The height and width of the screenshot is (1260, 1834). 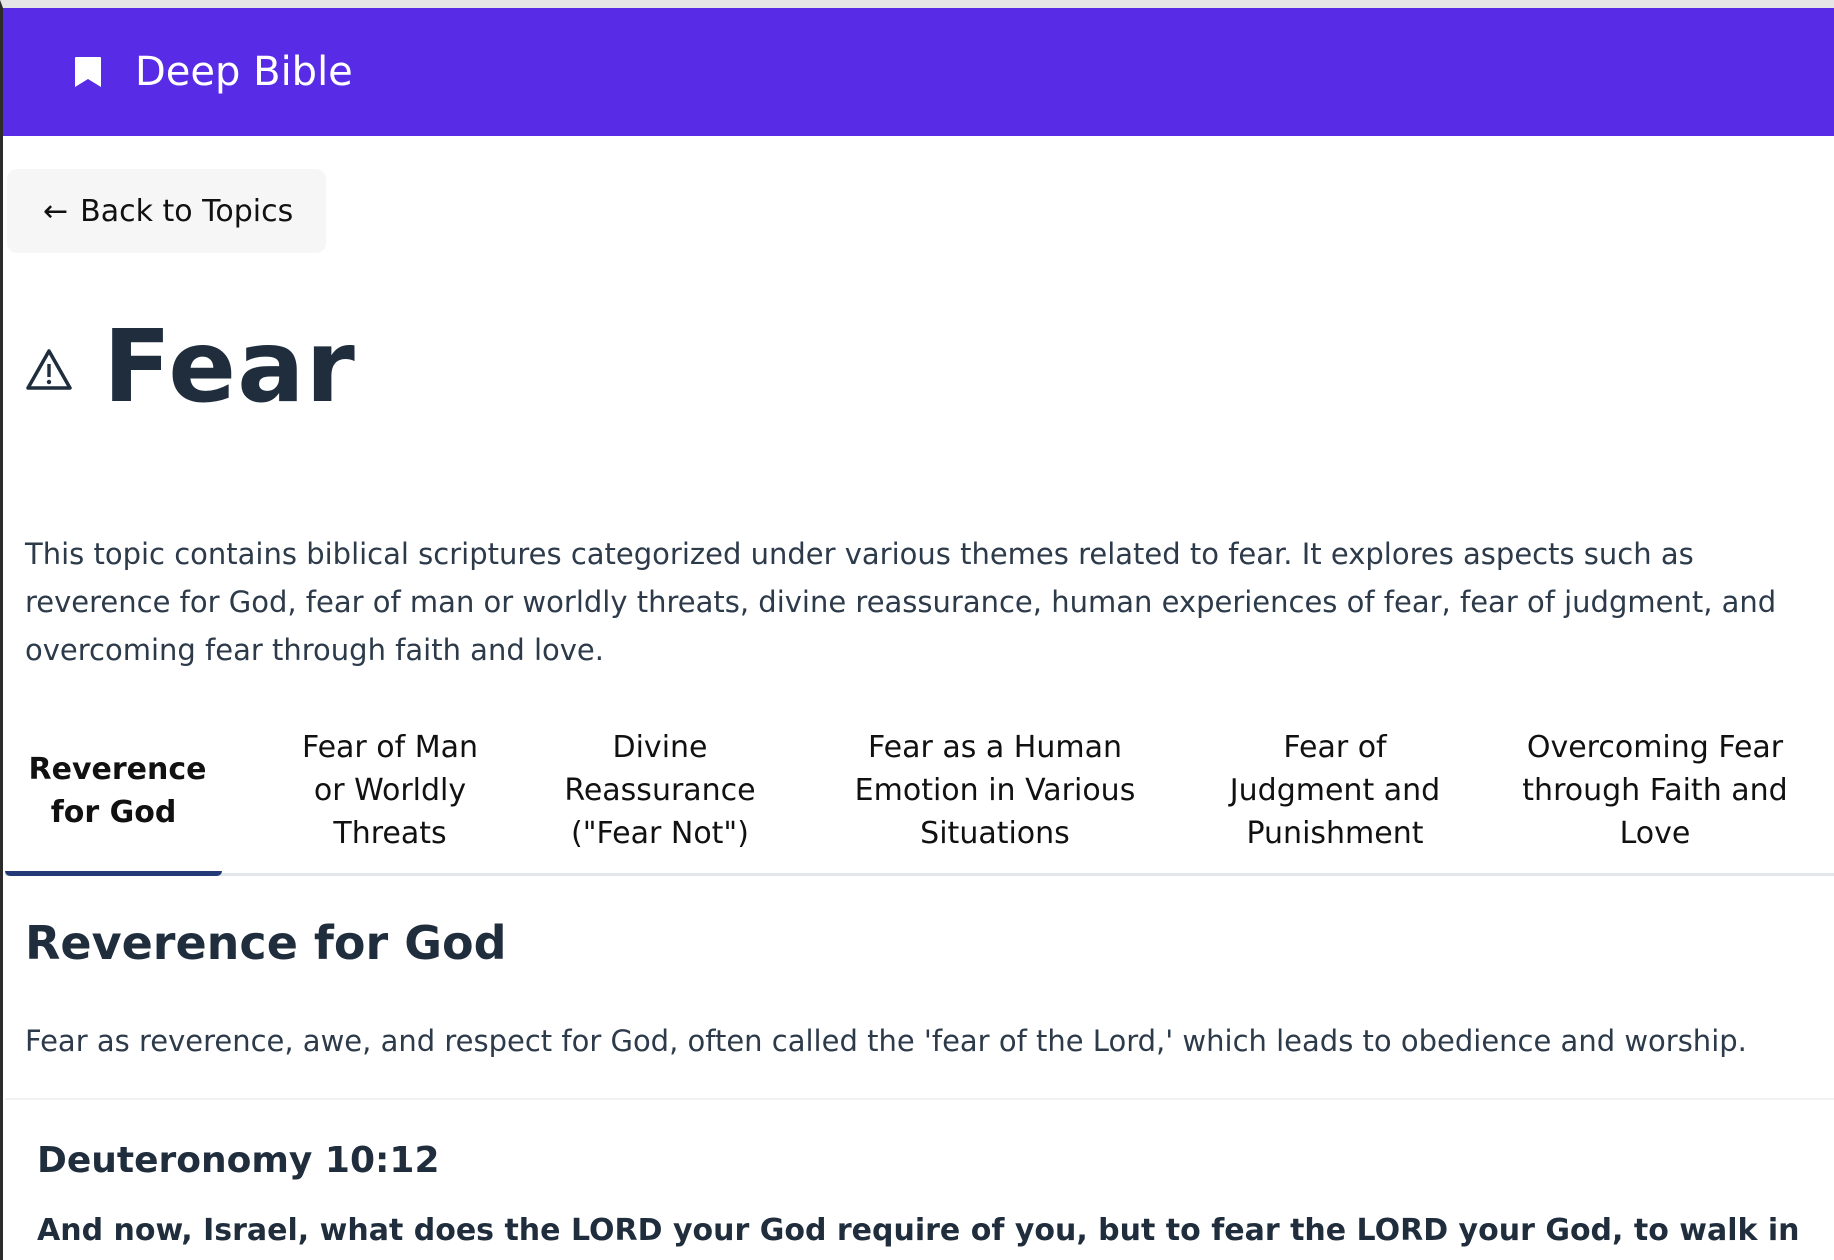 I want to click on tab-divine-reassurance: Divine Reassurance ("Fear Not"), so click(x=660, y=790).